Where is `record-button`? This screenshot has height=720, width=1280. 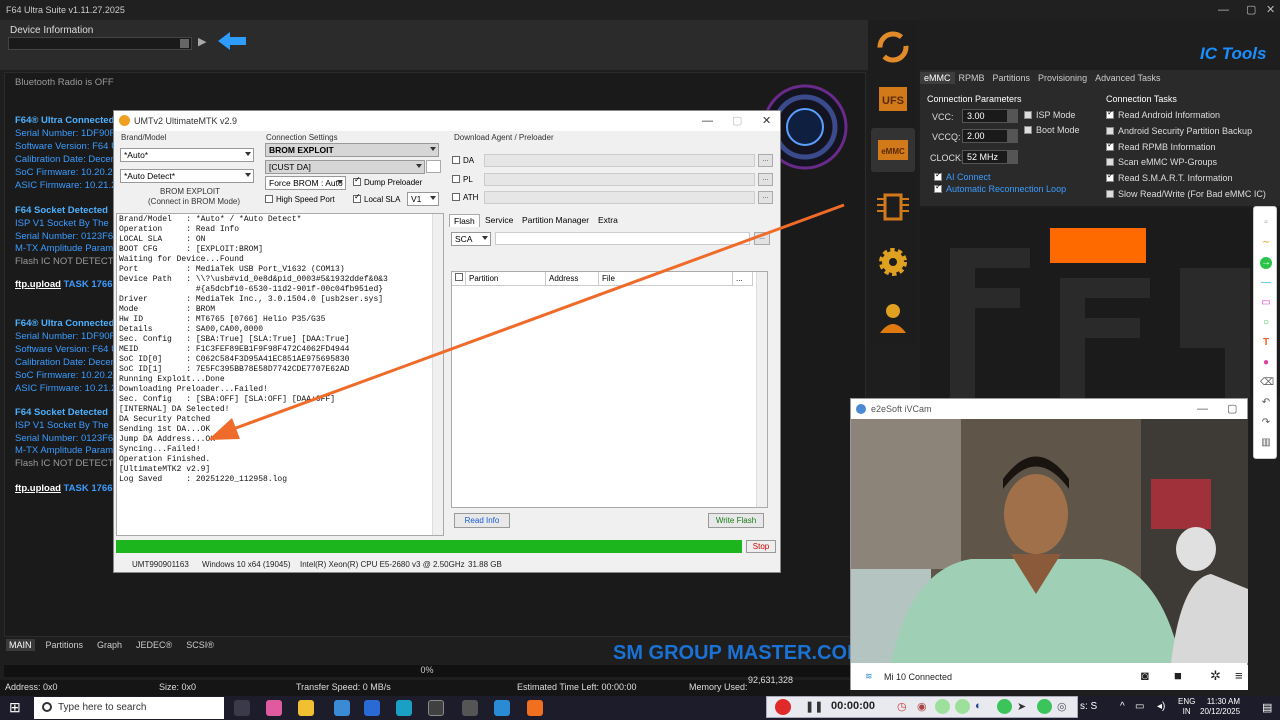
record-button is located at coordinates (783, 707).